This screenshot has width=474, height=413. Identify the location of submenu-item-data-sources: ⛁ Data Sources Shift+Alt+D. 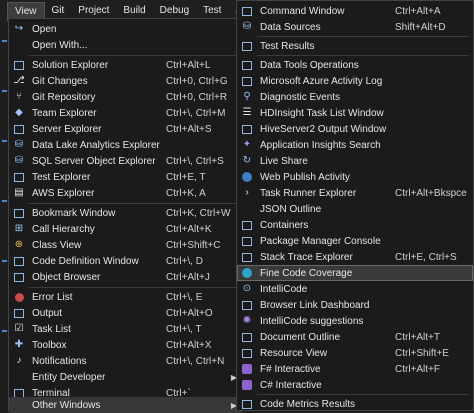
(355, 27).